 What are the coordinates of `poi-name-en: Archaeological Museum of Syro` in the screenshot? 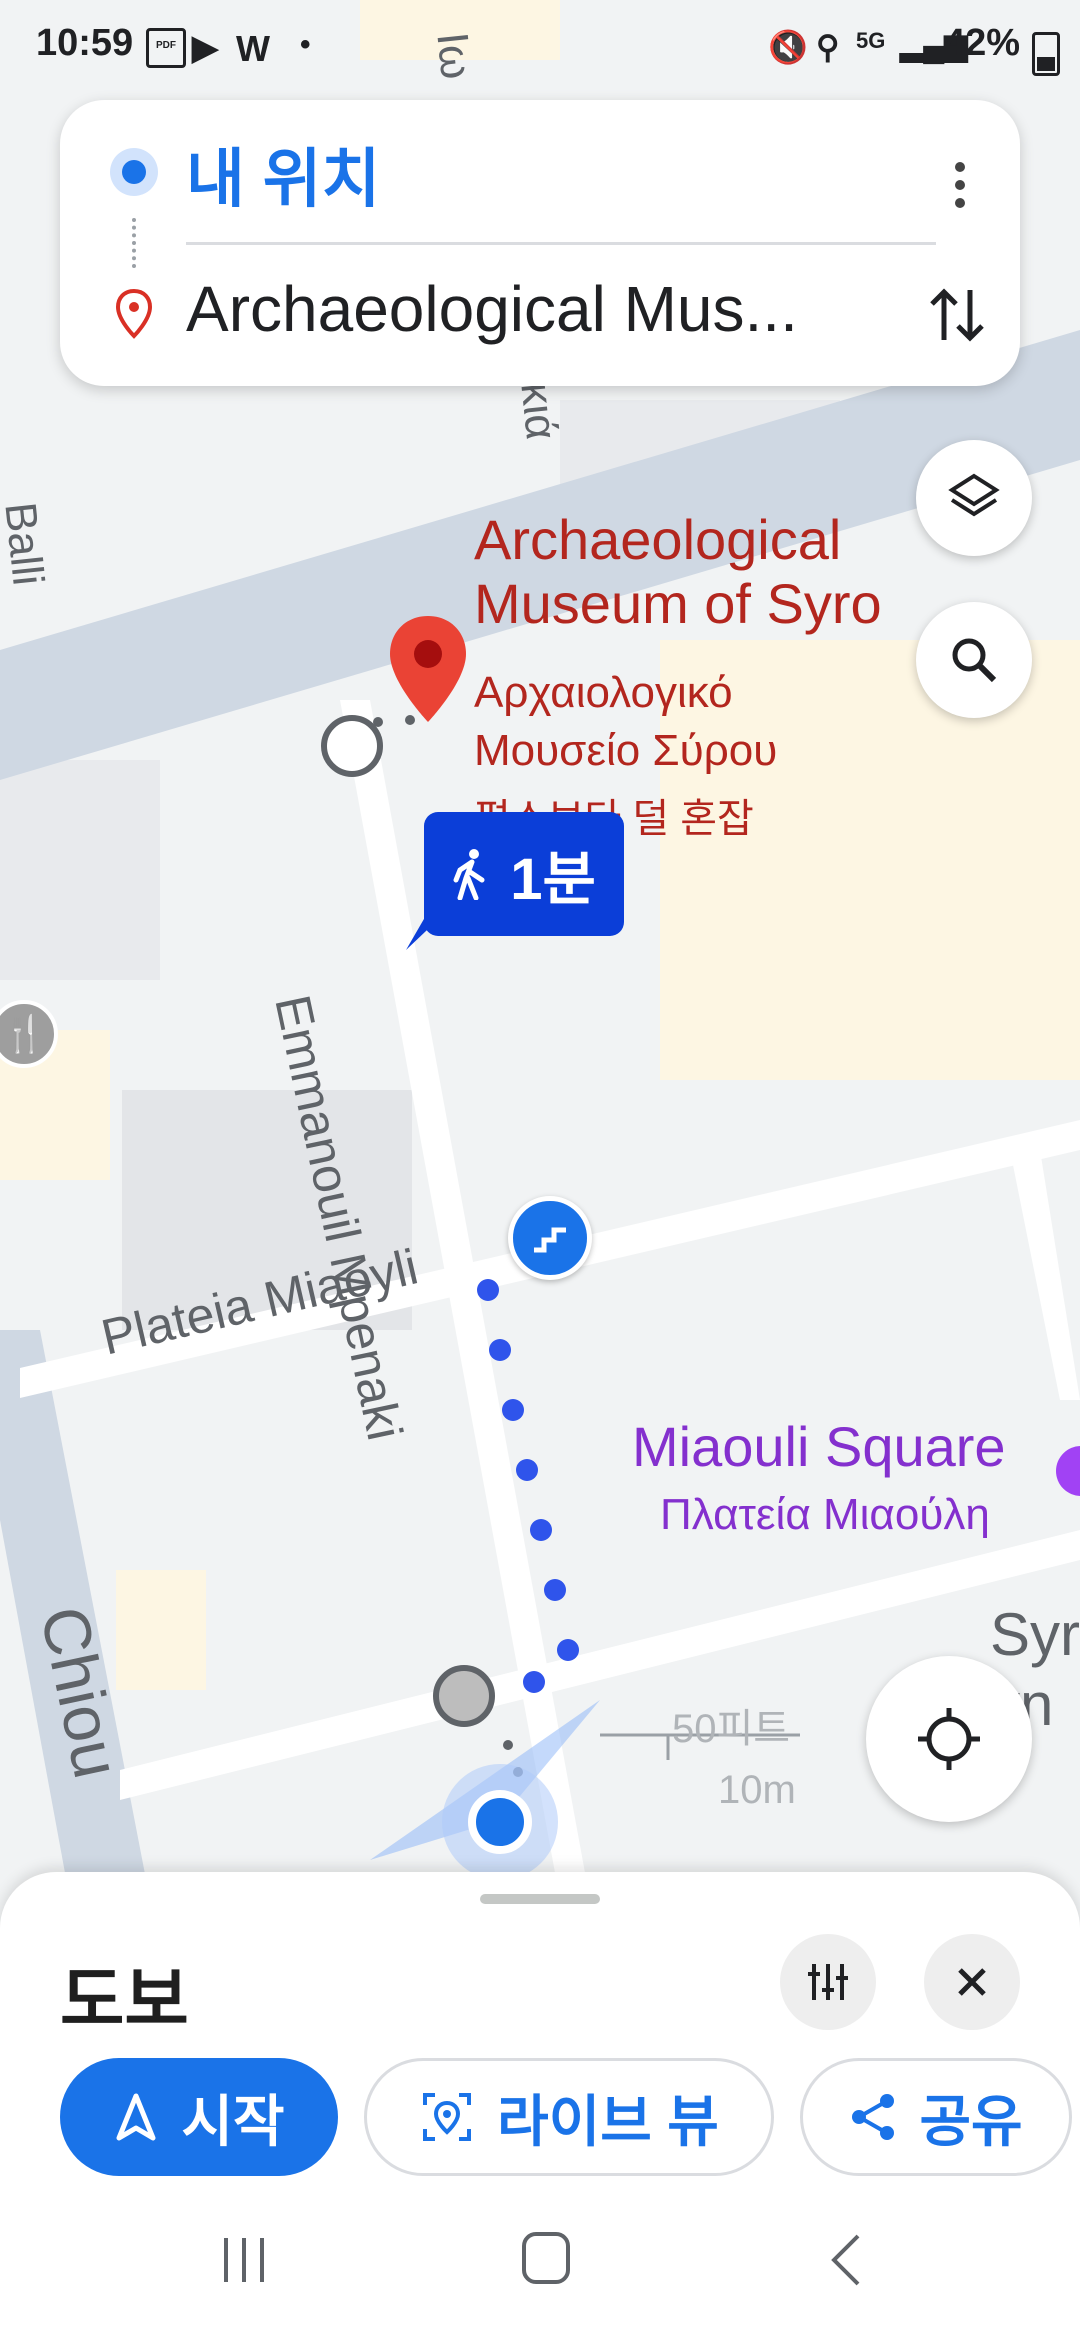 It's located at (678, 572).